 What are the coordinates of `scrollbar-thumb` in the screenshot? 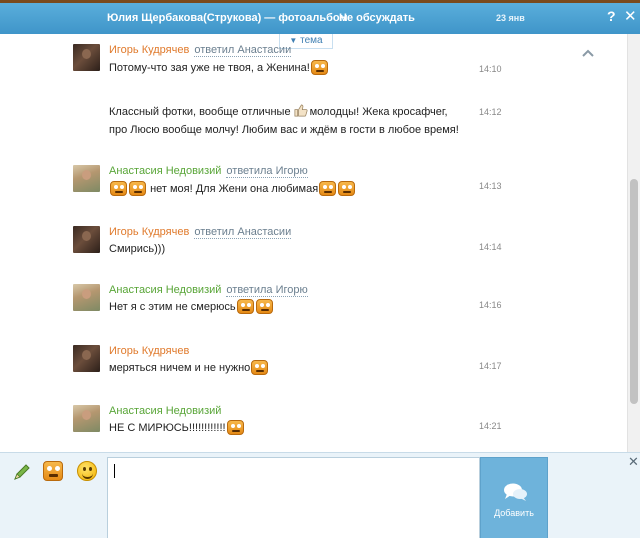 It's located at (634, 291).